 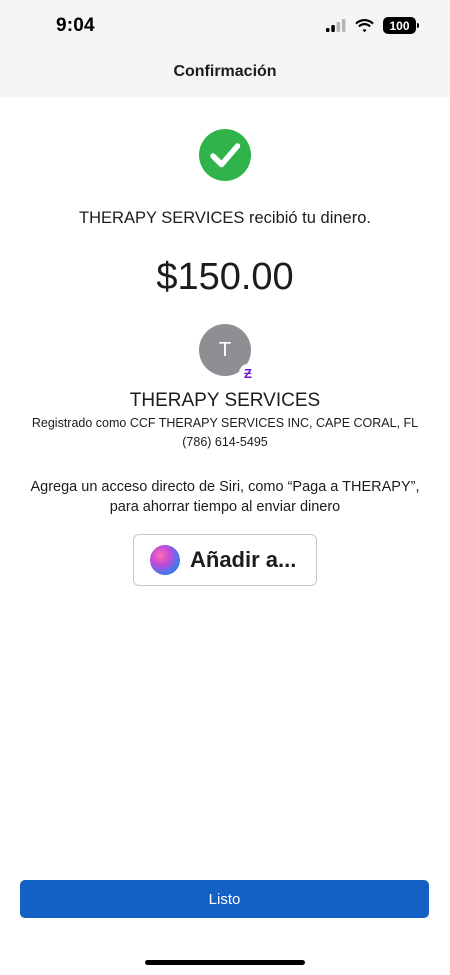 I want to click on siri-icon, so click(x=165, y=560).